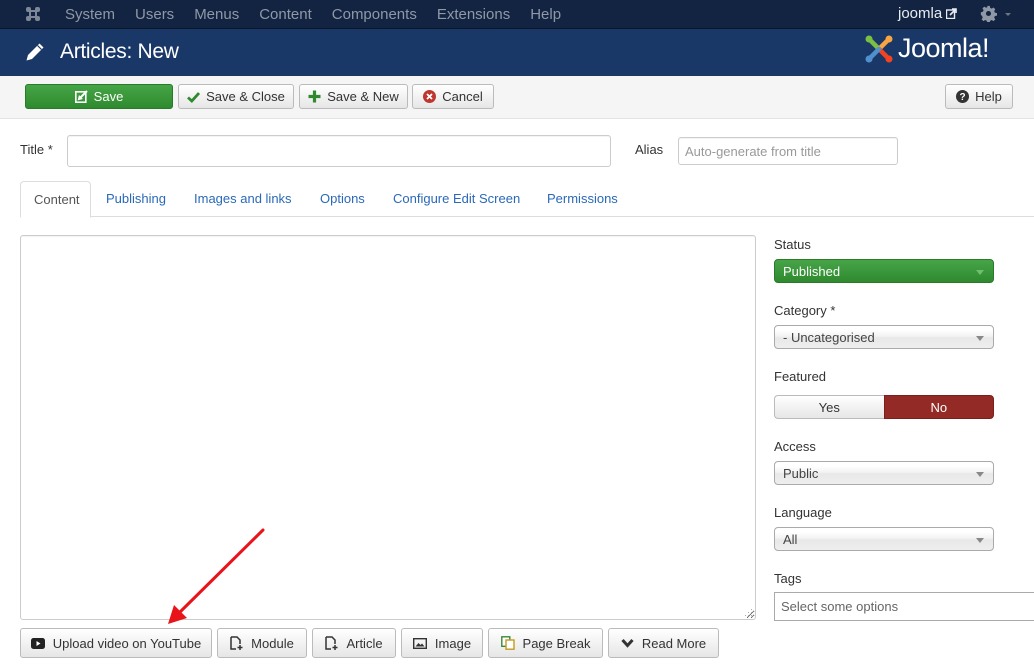  I want to click on save-new-label: Save & New, so click(363, 96).